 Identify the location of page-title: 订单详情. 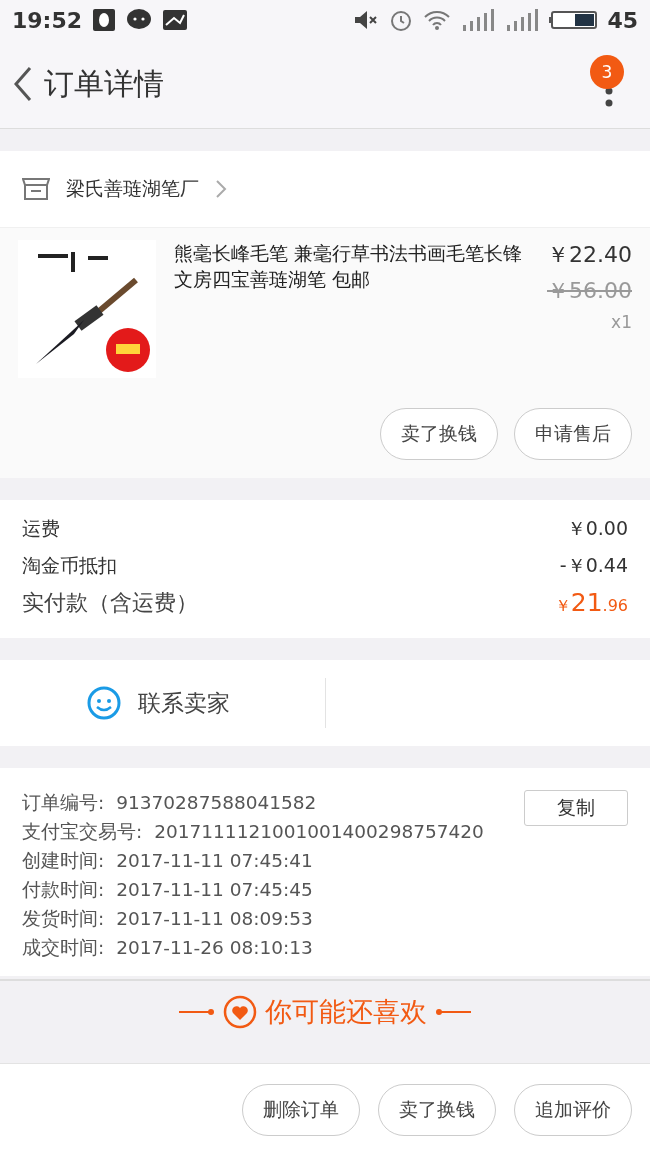
(104, 83).